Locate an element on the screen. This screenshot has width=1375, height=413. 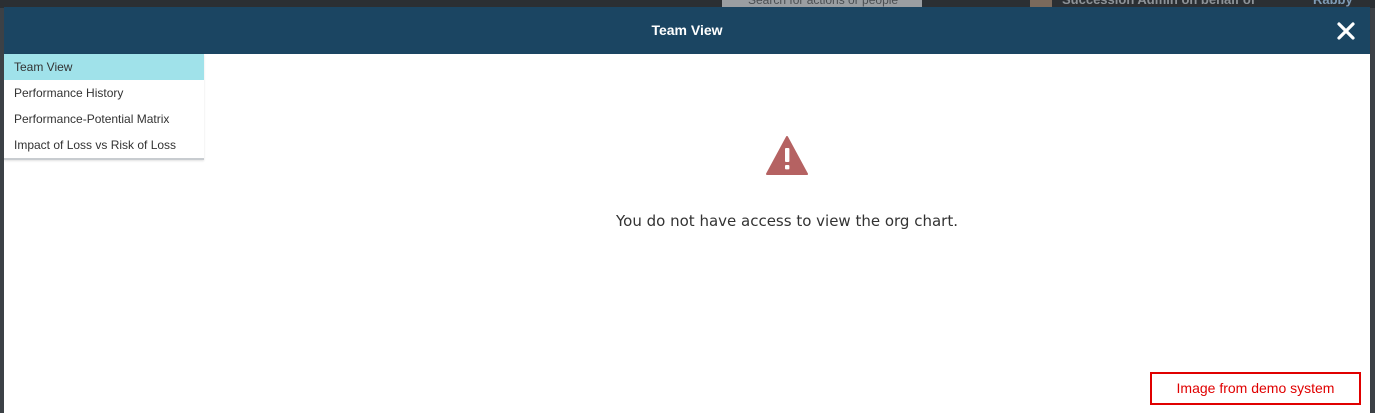
nav-item-team-view: Team View is located at coordinates (104, 67).